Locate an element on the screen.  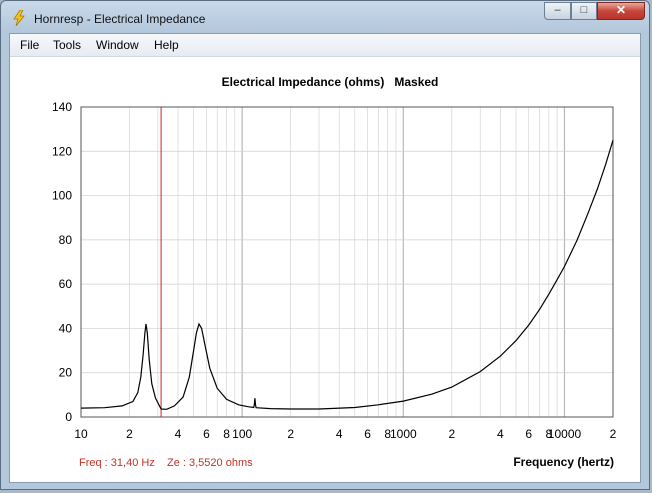
close-button: ✕ is located at coordinates (621, 11).